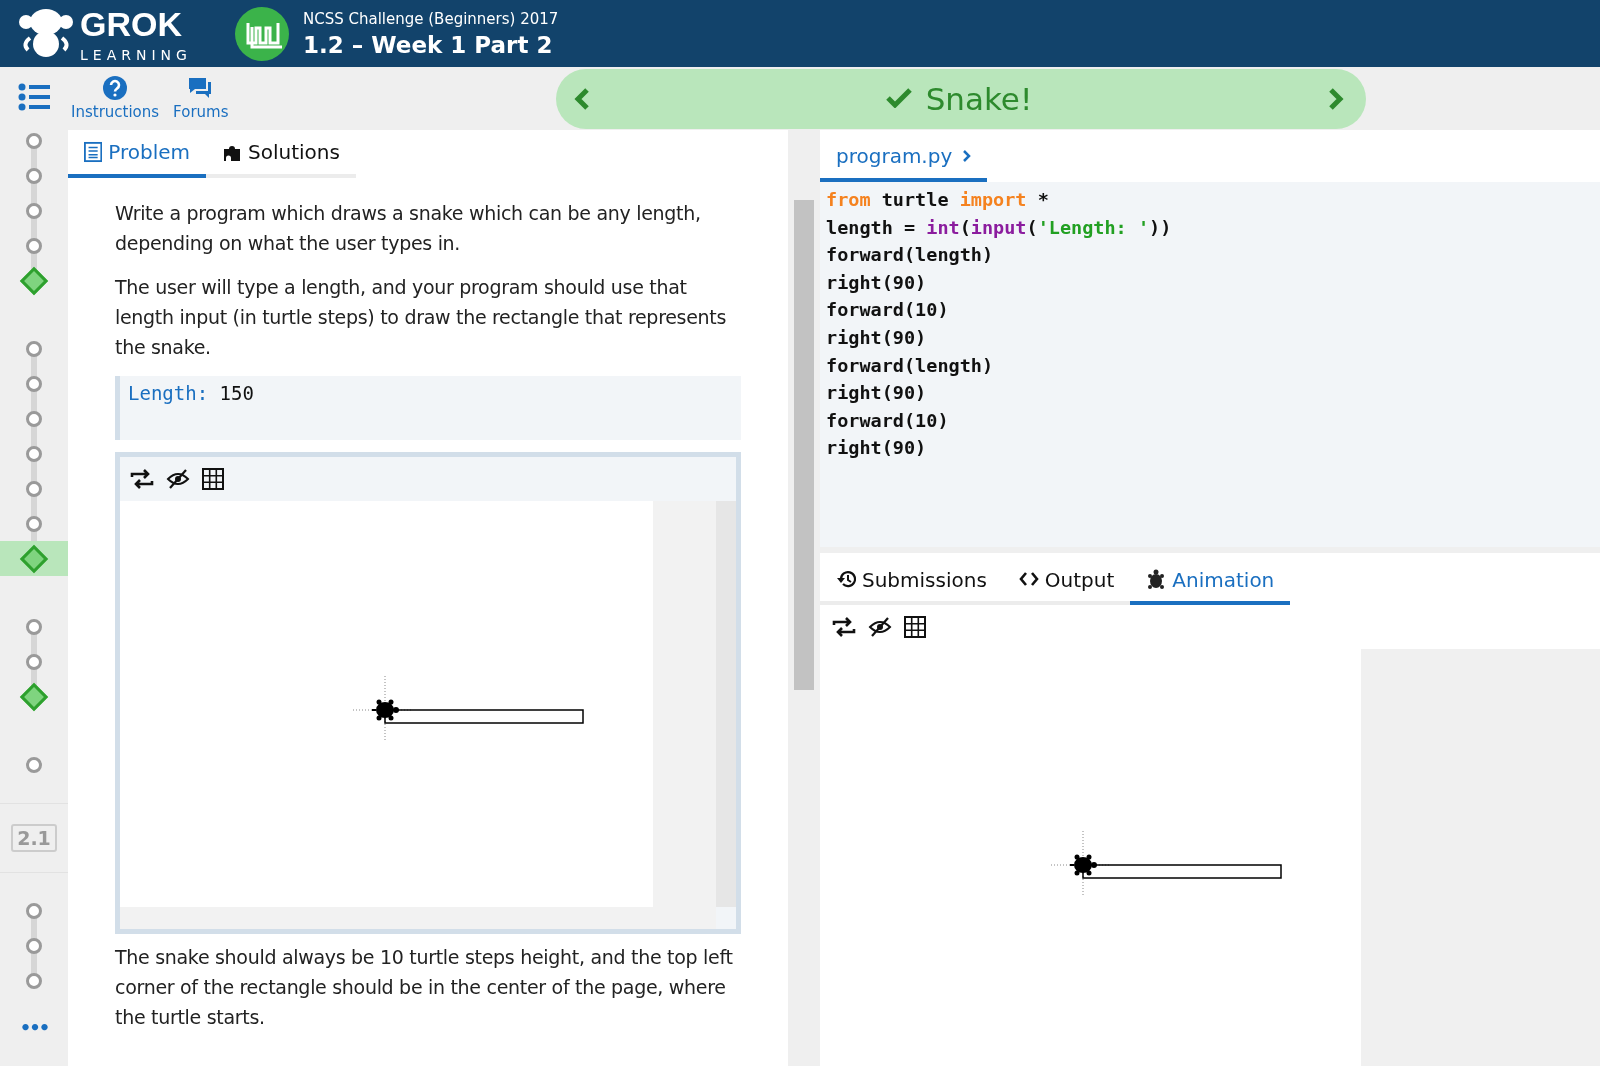 The height and width of the screenshot is (1066, 1600). Describe the element at coordinates (131, 24) in the screenshot. I see `logo-wordmark: GROK` at that location.